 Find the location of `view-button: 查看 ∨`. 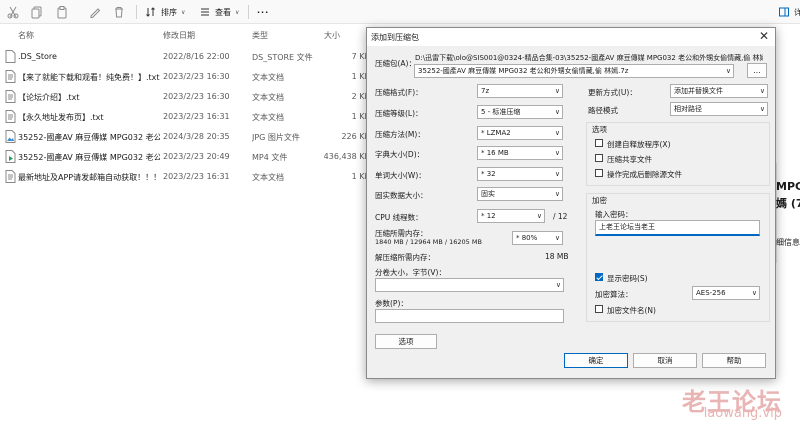

view-button: 查看 ∨ is located at coordinates (219, 12).